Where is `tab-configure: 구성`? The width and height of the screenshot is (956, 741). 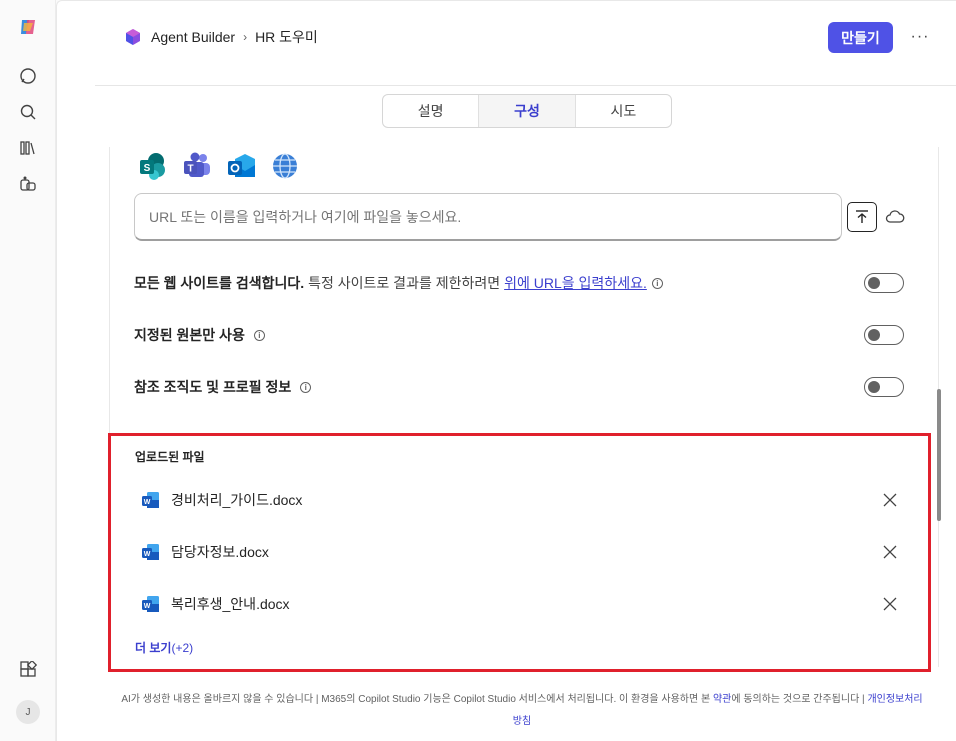 tab-configure: 구성 is located at coordinates (527, 111).